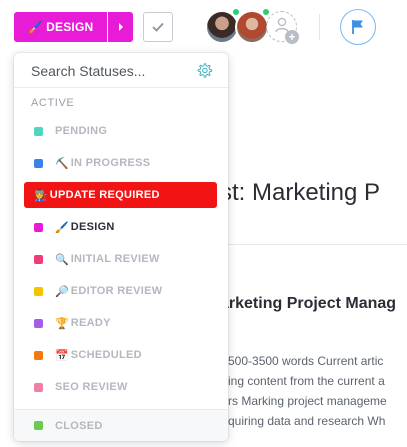 The image size is (407, 447). I want to click on flag-button, so click(358, 27).